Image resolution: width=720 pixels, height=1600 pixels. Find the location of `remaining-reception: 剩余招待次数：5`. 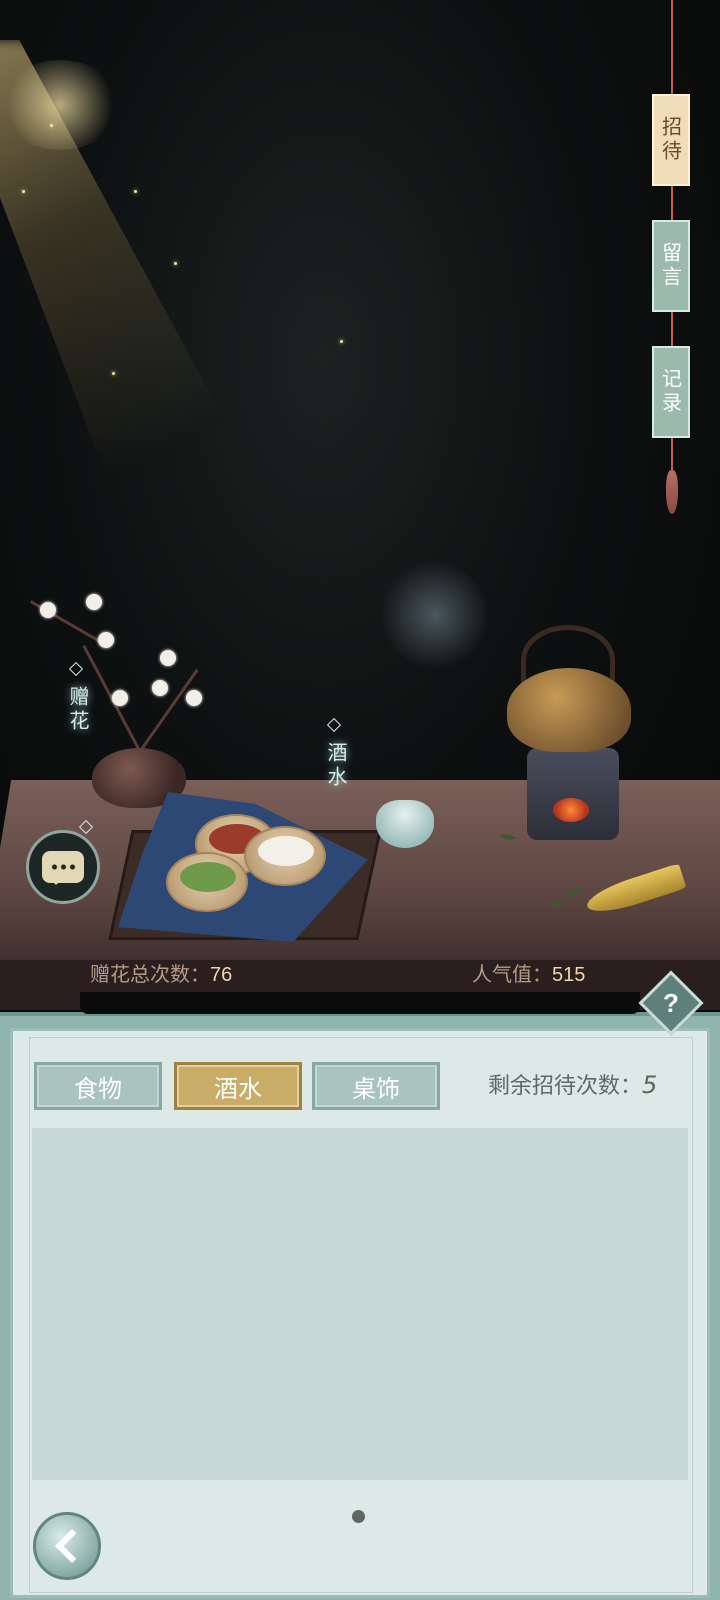

remaining-reception: 剩余招待次数：5 is located at coordinates (572, 1084).